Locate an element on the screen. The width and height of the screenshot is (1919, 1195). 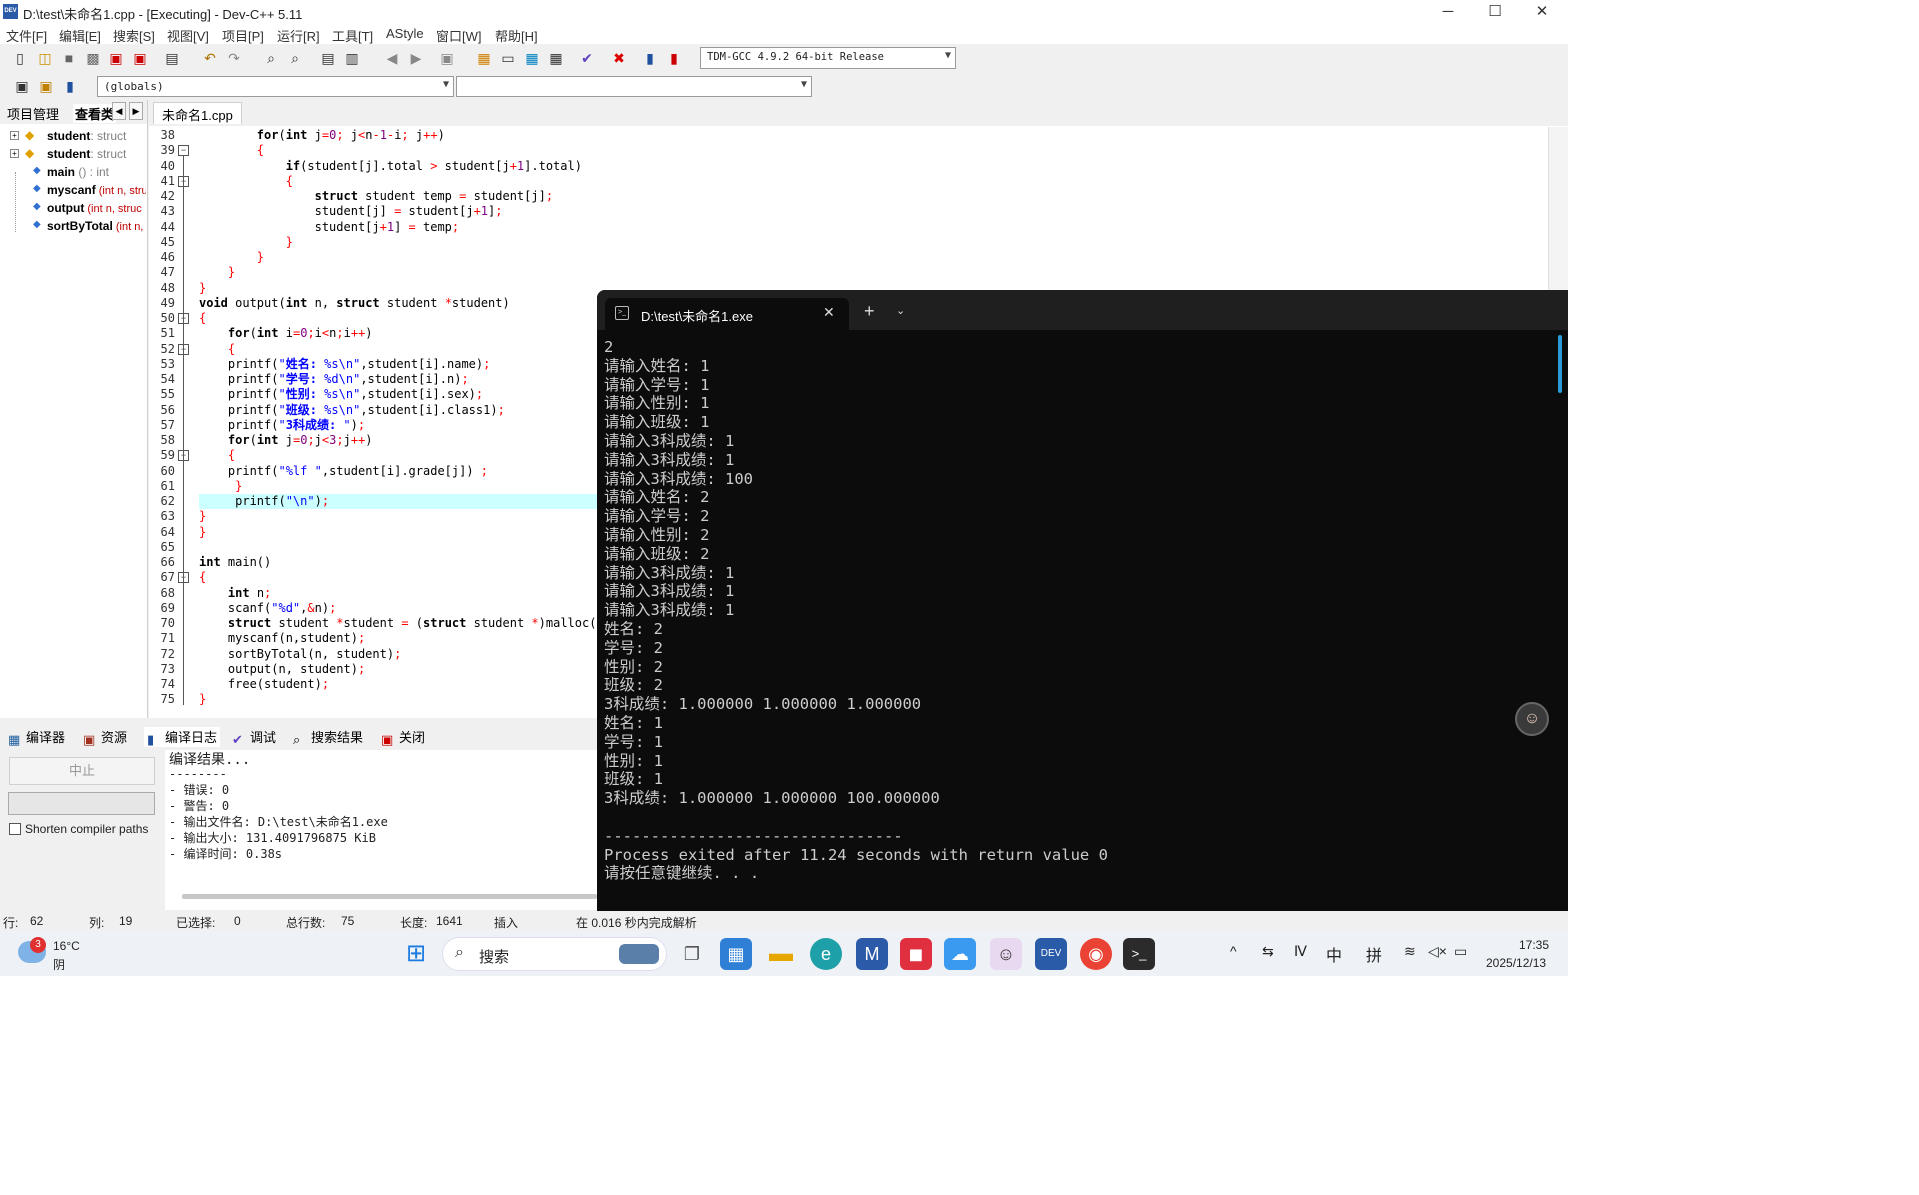
debug-icon: ▮ is located at coordinates (674, 58).